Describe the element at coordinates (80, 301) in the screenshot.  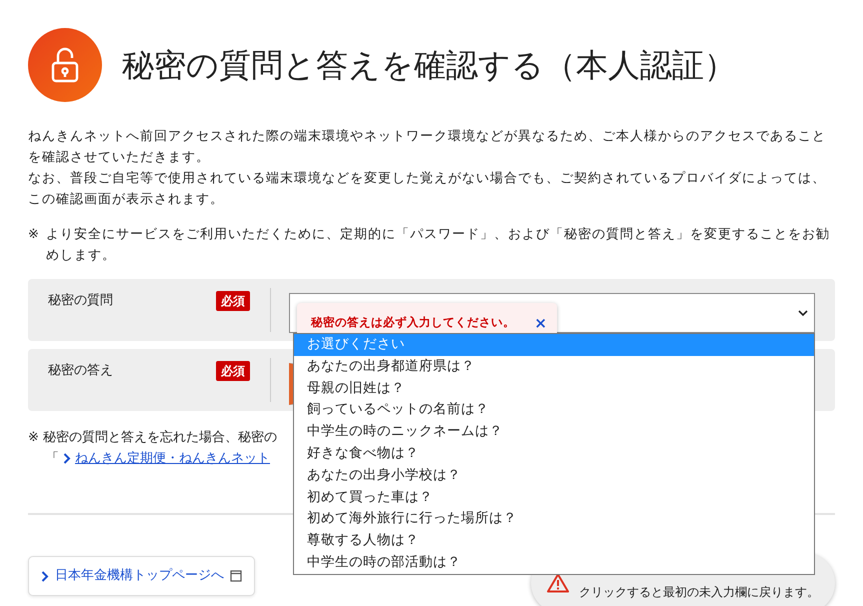
I see `field-label: 秘密の質問` at that location.